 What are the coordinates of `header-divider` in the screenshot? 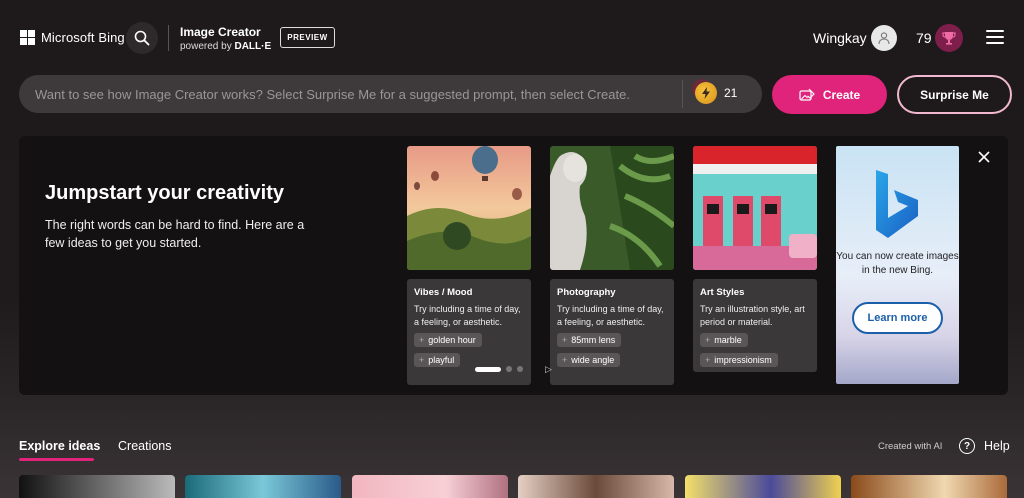 It's located at (168, 38).